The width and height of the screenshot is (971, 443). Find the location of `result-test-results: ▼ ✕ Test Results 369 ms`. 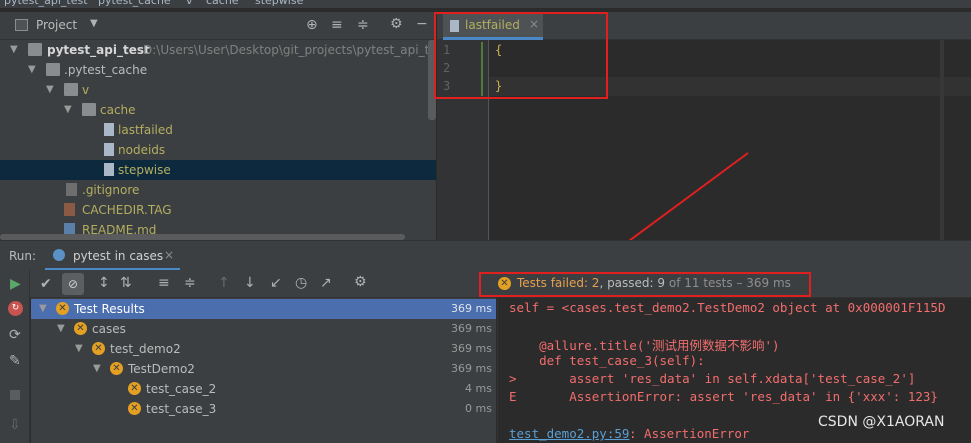

result-test-results: ▼ ✕ Test Results 369 ms is located at coordinates (263, 309).